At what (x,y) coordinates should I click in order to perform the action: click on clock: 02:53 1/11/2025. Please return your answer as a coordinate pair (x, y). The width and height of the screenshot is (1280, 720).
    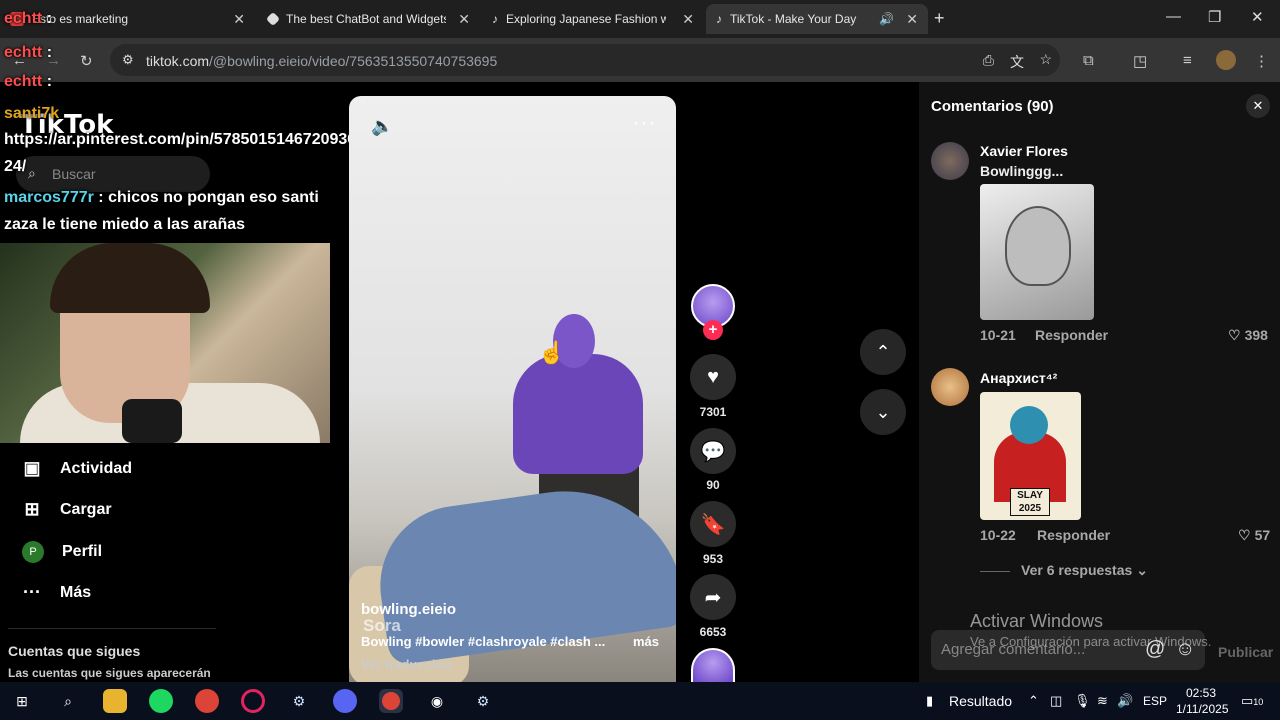
    Looking at the image, I should click on (1202, 701).